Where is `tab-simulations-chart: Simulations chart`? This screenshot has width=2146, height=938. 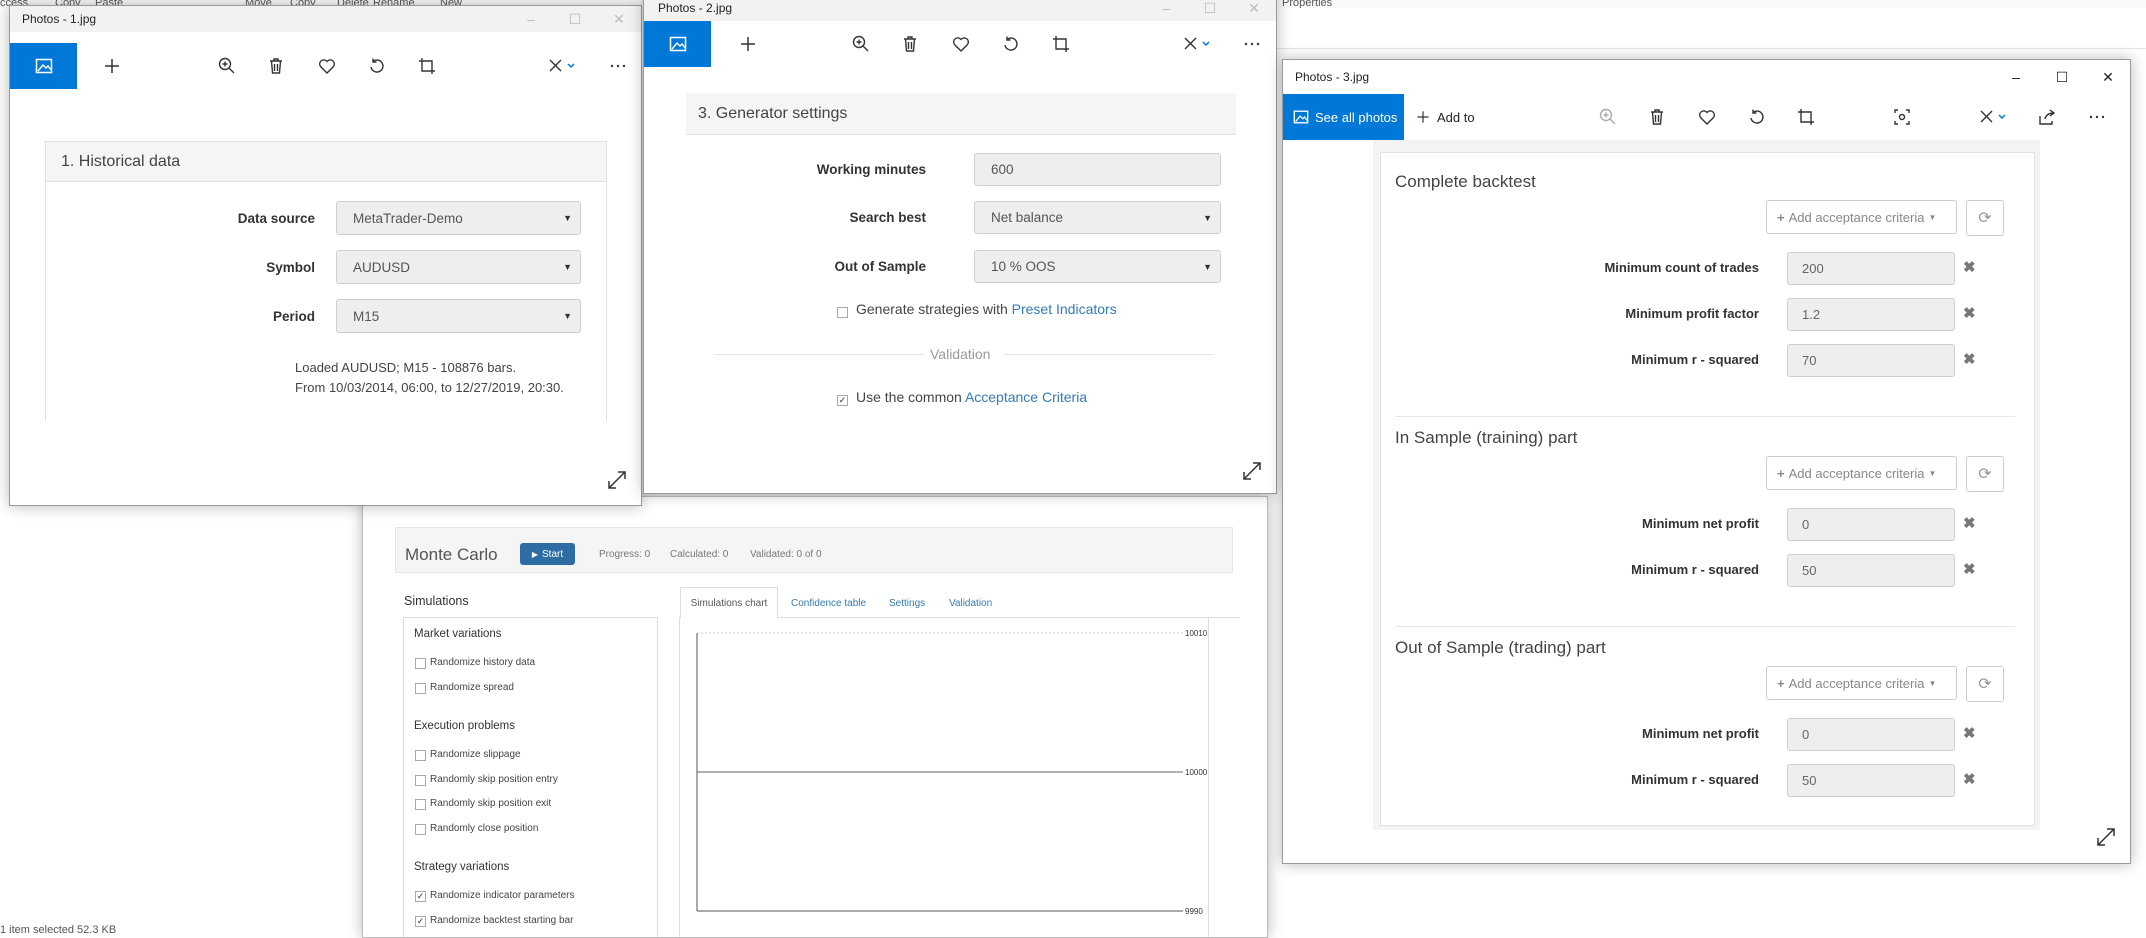 tab-simulations-chart: Simulations chart is located at coordinates (729, 603).